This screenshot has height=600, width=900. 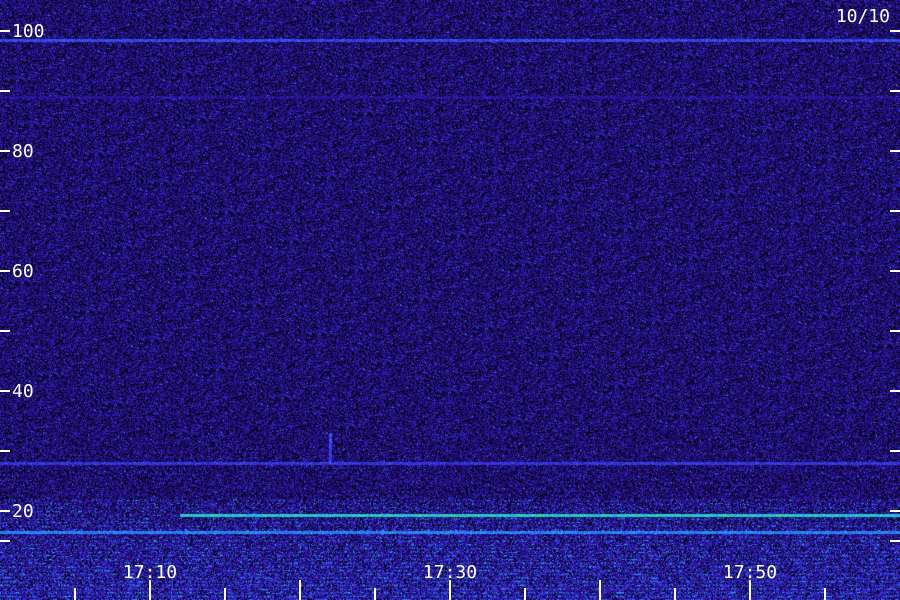 What do you see at coordinates (23, 511) in the screenshot?
I see `y-tick-label: 20` at bounding box center [23, 511].